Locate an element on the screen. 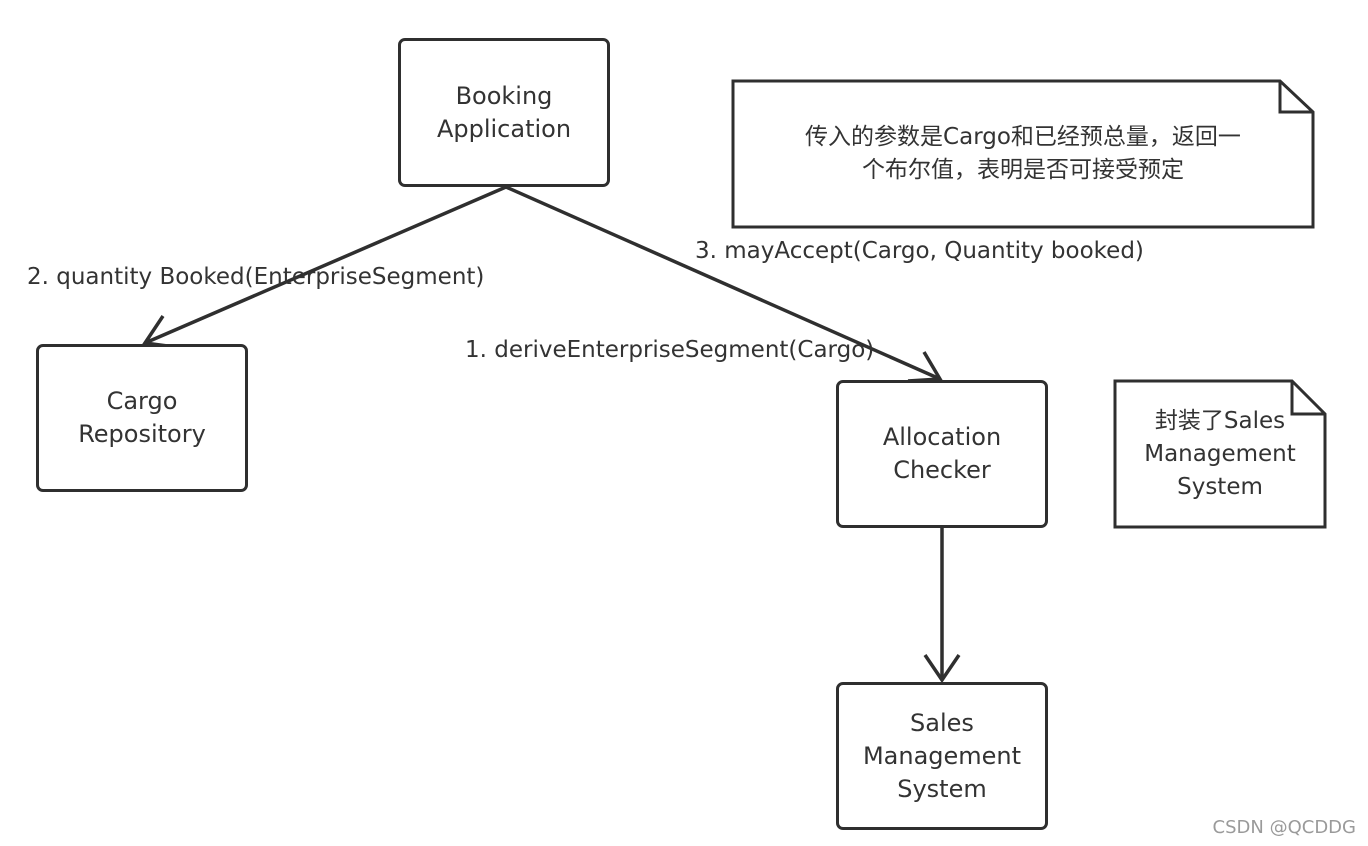 The width and height of the screenshot is (1368, 846). node-cargo-repository: Cargo Repository is located at coordinates (142, 418).